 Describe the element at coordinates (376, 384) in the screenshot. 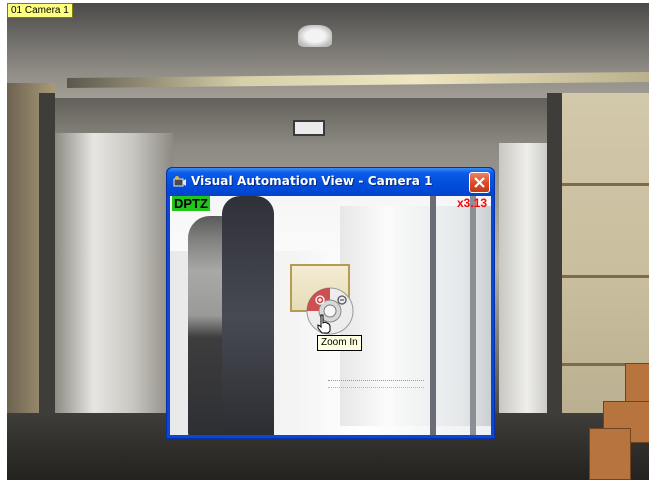

I see `feed-floor-marking` at that location.